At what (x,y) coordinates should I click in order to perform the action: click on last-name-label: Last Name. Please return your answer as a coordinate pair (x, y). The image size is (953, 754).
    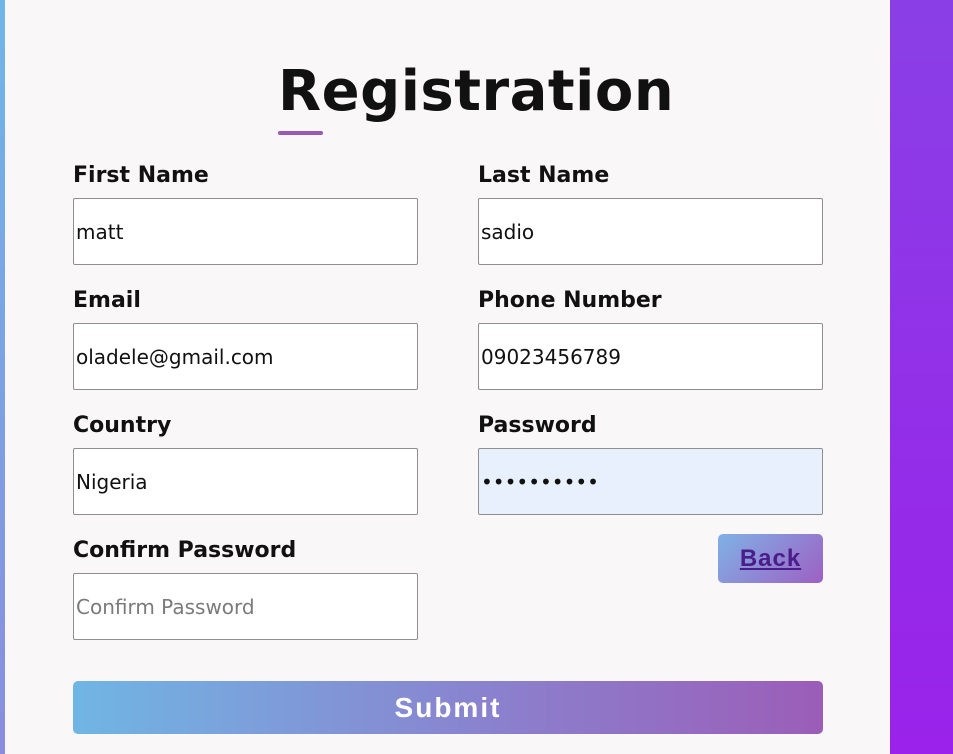
    Looking at the image, I should click on (544, 175).